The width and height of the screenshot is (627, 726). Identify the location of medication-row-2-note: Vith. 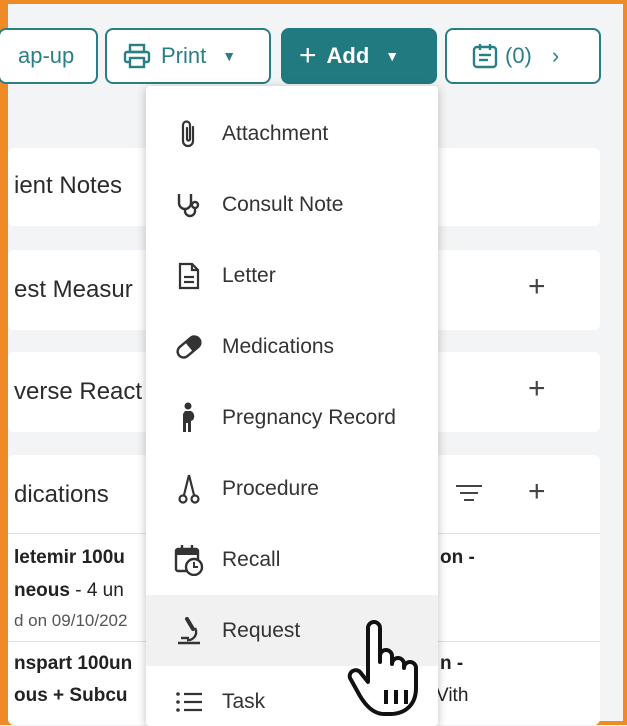
(452, 695).